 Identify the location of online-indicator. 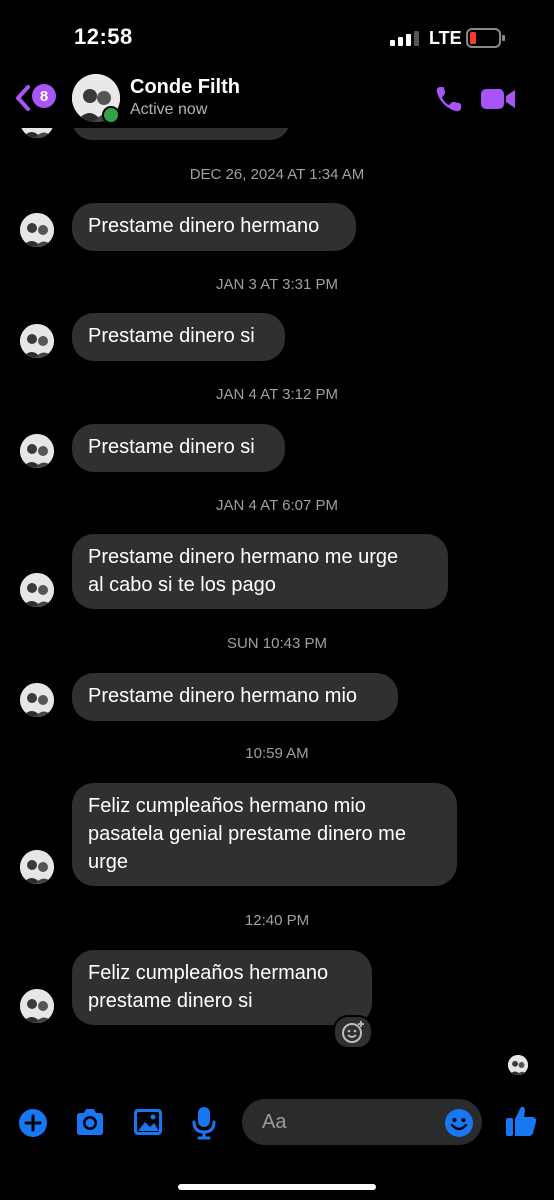
(111, 115).